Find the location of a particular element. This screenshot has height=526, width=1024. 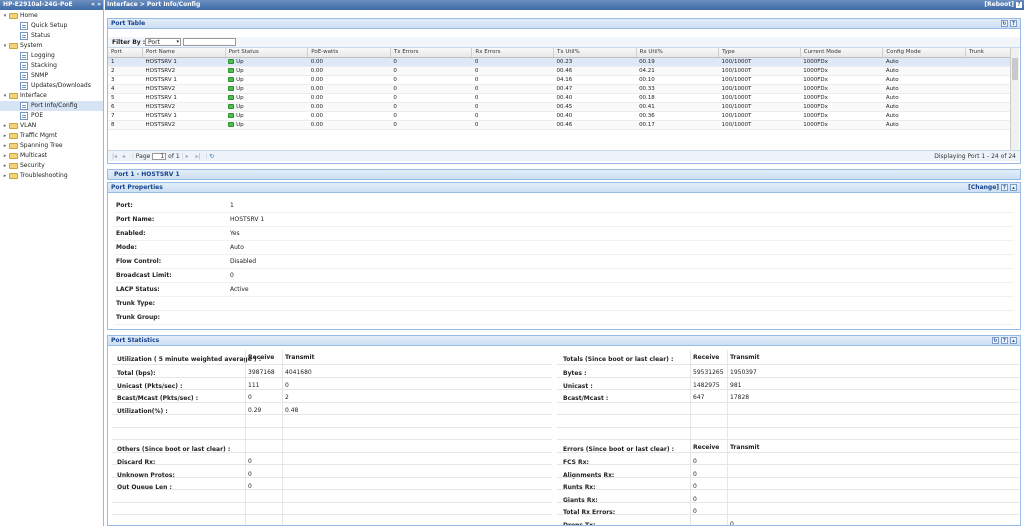

column-header: PoE-watts is located at coordinates (349, 53).